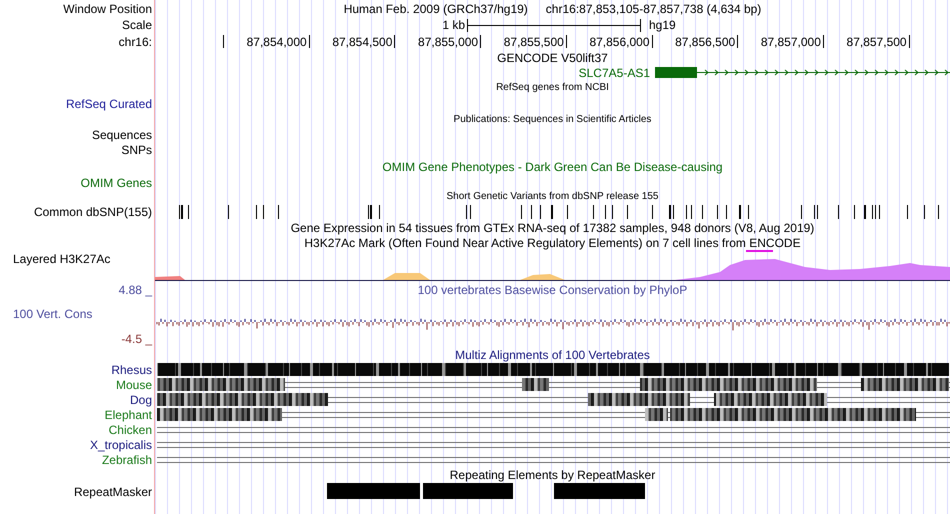 Image resolution: width=950 pixels, height=514 pixels. I want to click on variant-drawing, so click(559, 212).